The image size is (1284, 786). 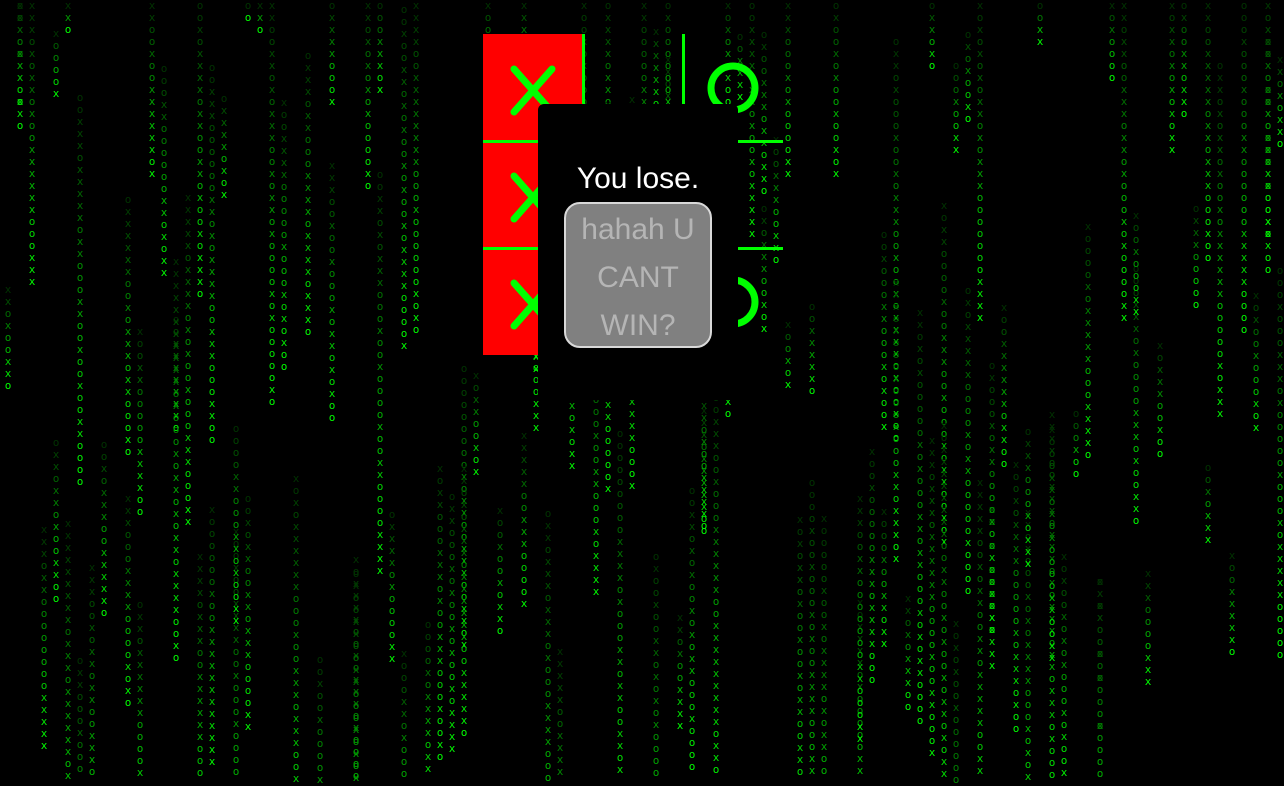 What do you see at coordinates (1208, 132) in the screenshot?
I see `rain-stream: xxooxxxxxoxxoxxxoooxoo` at bounding box center [1208, 132].